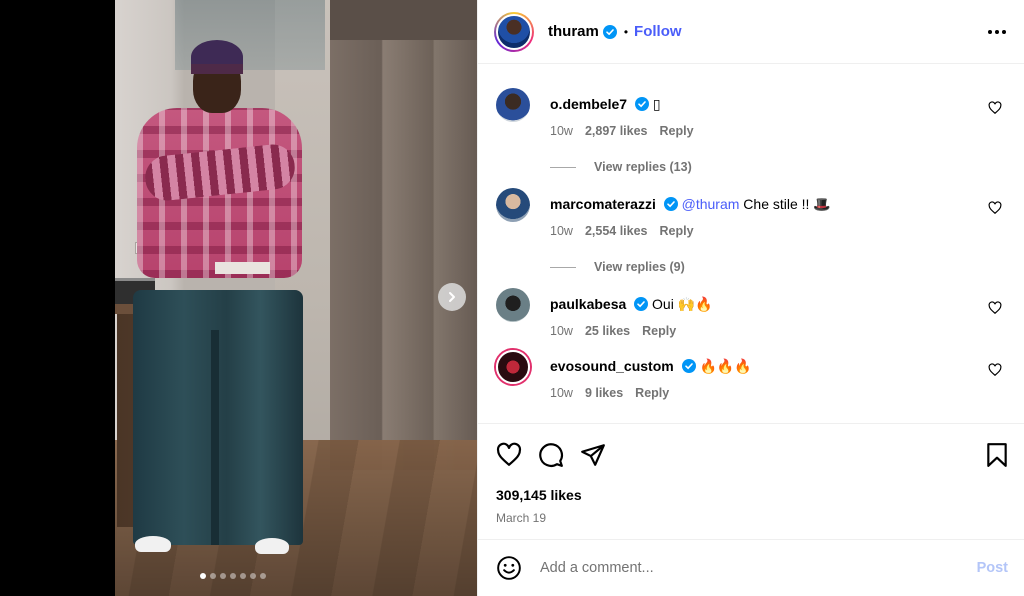 This screenshot has height=596, width=1024. Describe the element at coordinates (603, 204) in the screenshot. I see `commenter-username: marcomaterazzi` at that location.